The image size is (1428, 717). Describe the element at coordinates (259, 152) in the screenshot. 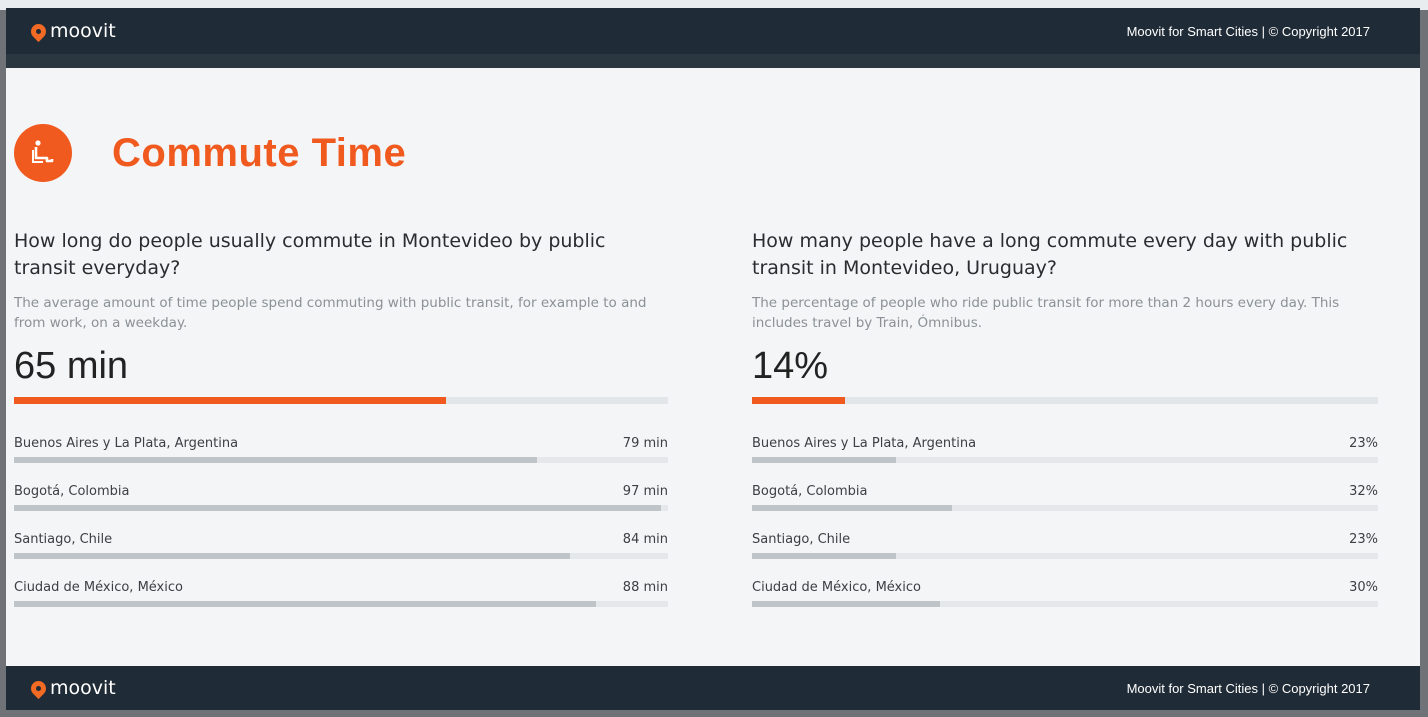

I see `section-title: Commute Time` at that location.